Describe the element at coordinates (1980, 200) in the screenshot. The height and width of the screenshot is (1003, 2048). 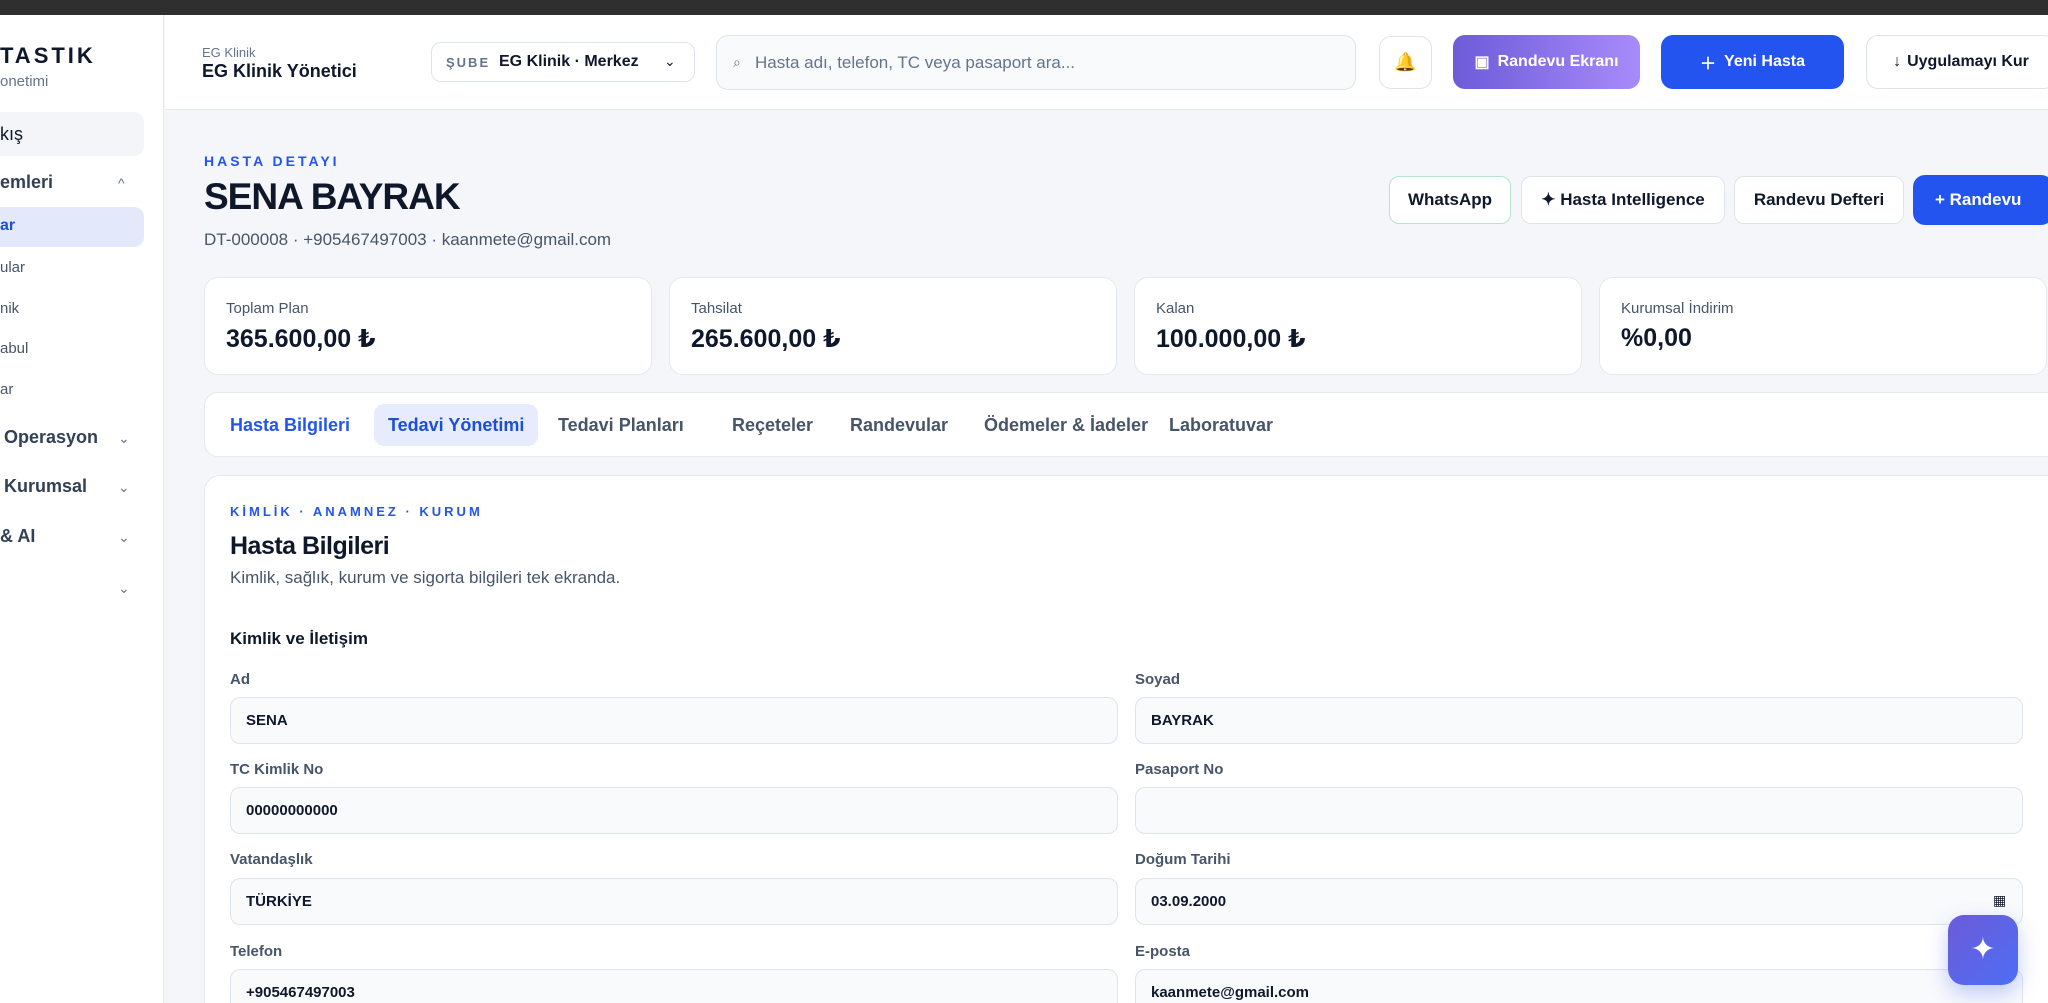
I see `add-appointment-button: + Randevu` at that location.